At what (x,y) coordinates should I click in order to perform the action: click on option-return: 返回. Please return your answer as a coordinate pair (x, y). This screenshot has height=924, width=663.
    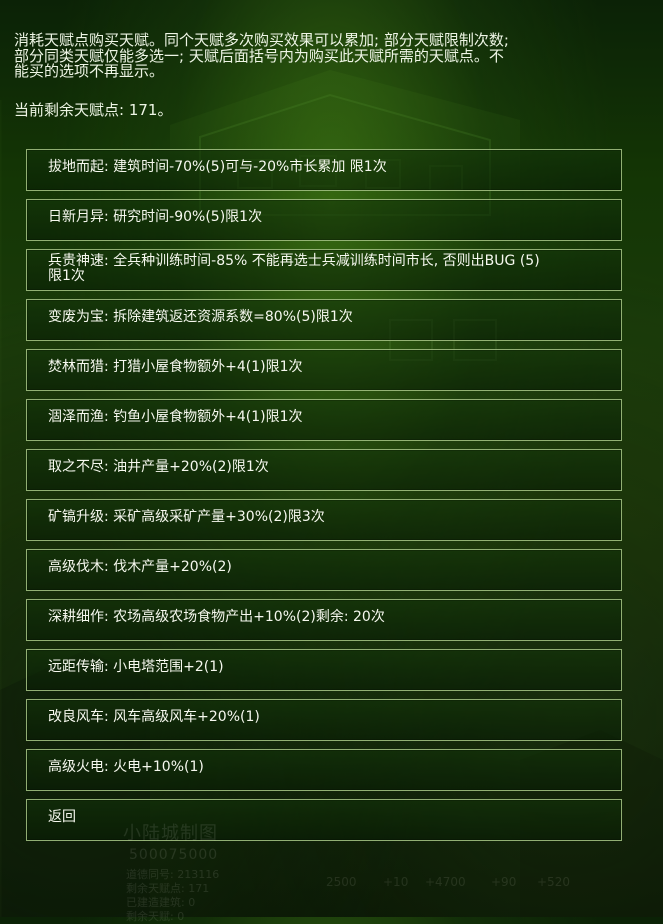
    Looking at the image, I should click on (324, 820).